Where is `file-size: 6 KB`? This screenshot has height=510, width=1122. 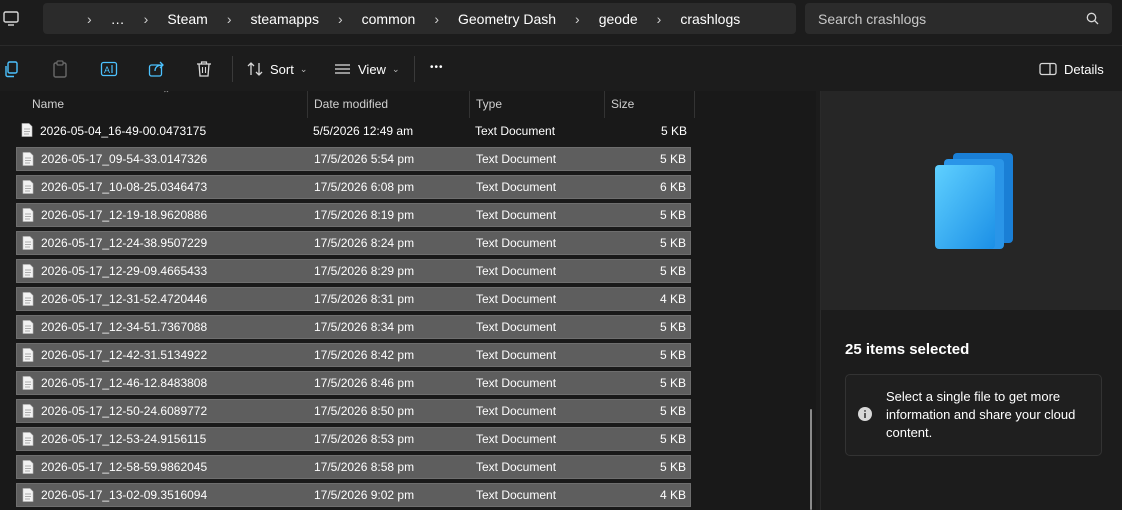 file-size: 6 KB is located at coordinates (672, 187).